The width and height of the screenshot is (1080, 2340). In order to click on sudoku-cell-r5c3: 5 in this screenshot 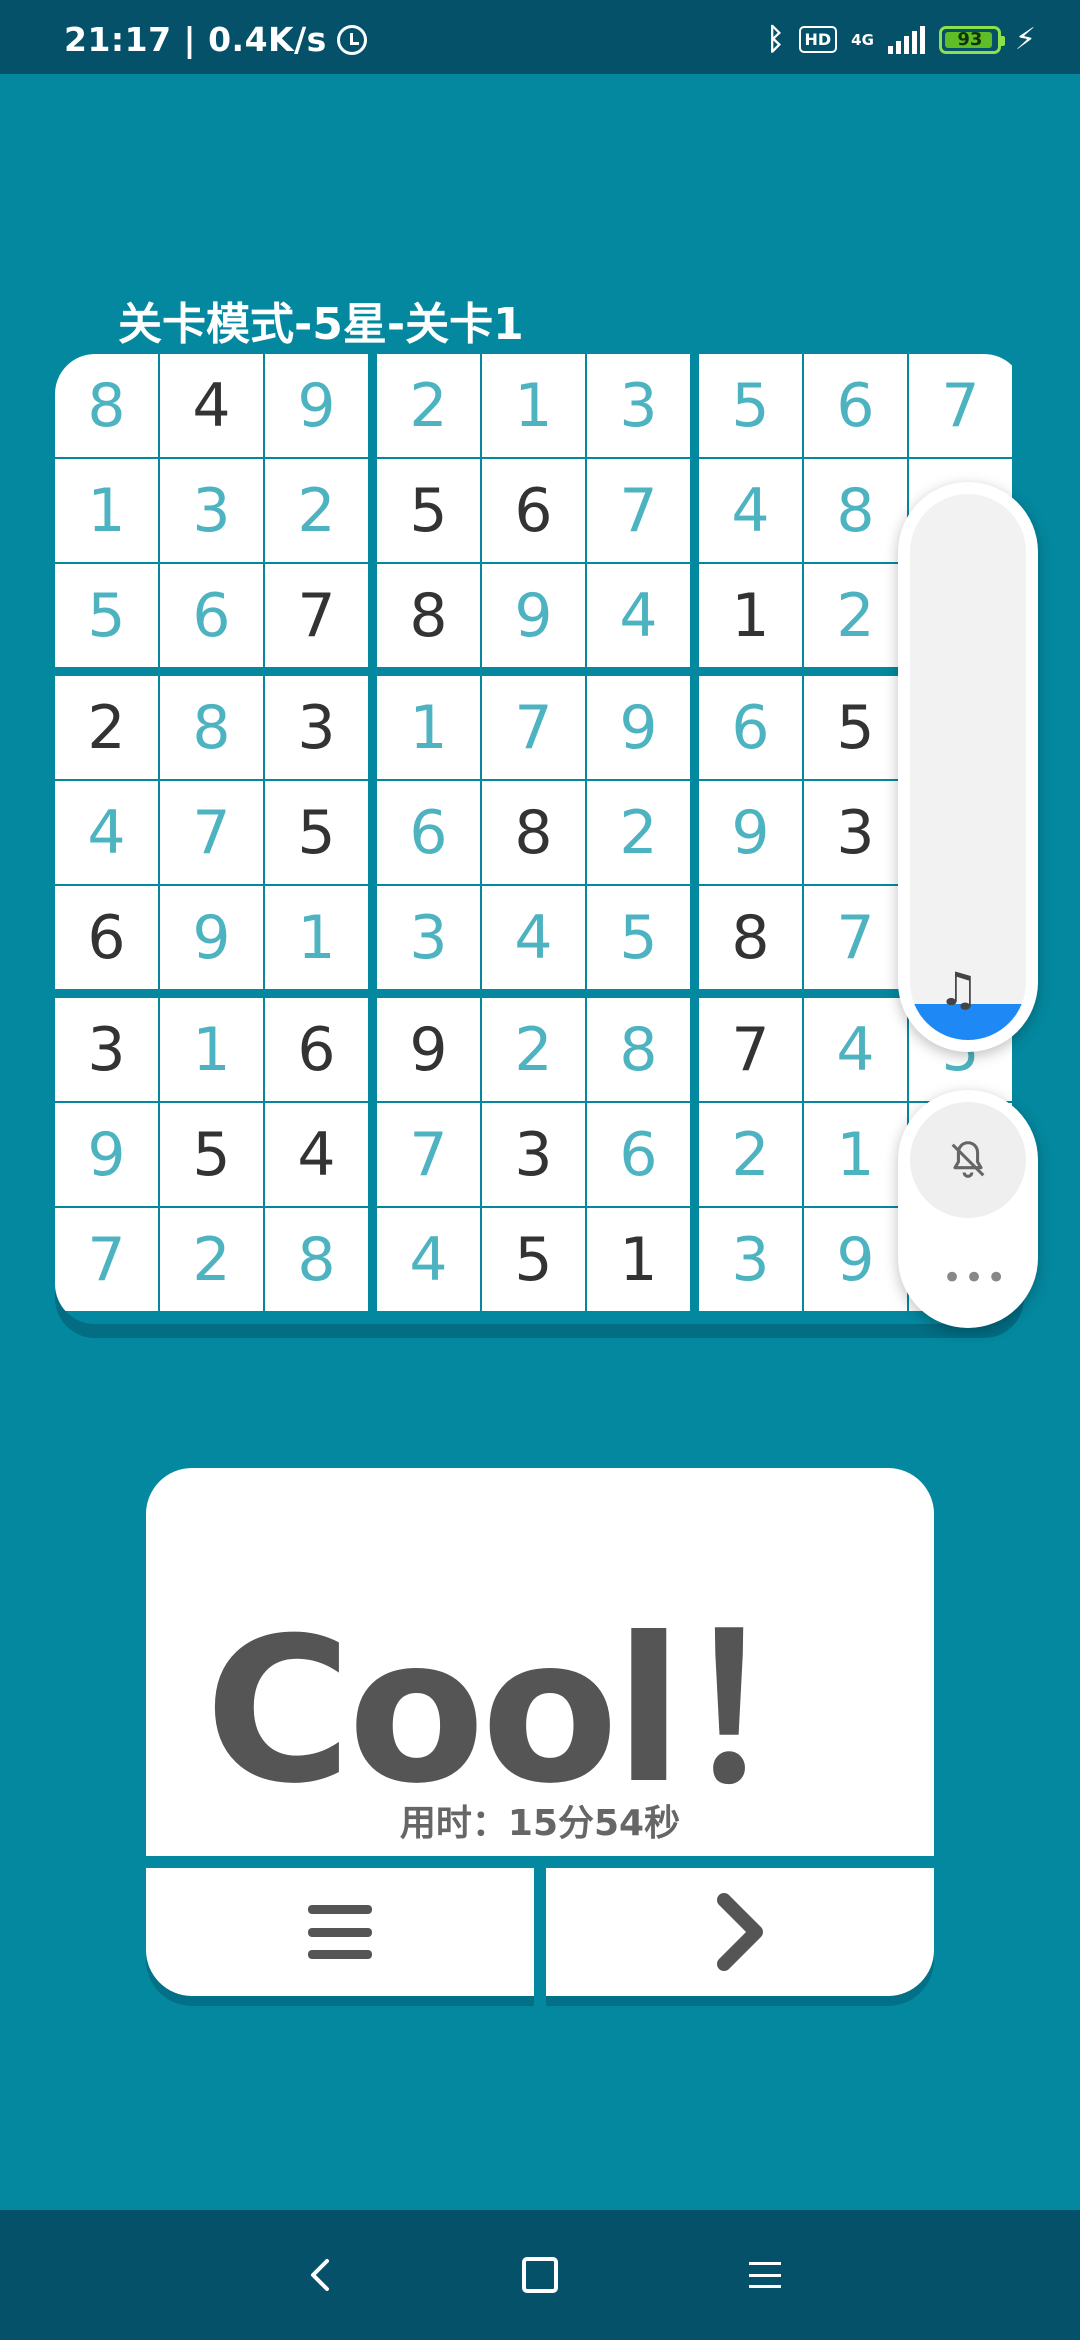, I will do `click(316, 832)`.